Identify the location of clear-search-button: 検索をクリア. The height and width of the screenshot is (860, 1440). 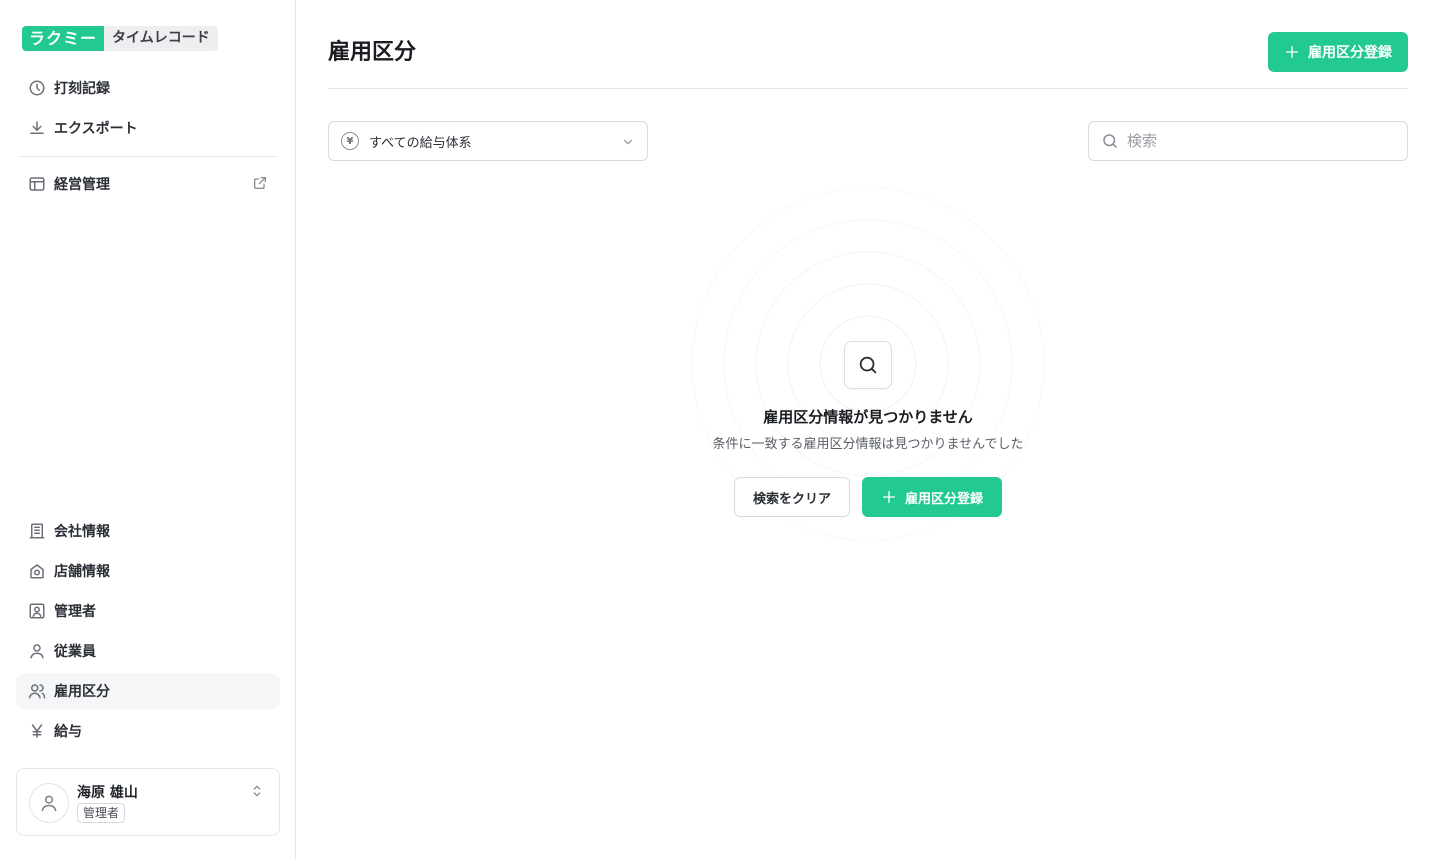
(792, 497).